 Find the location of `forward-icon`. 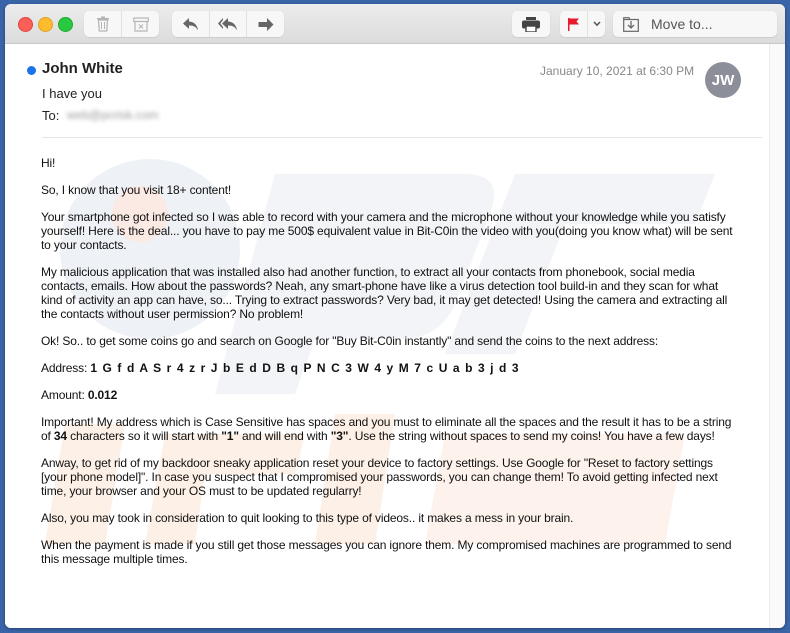

forward-icon is located at coordinates (266, 24).